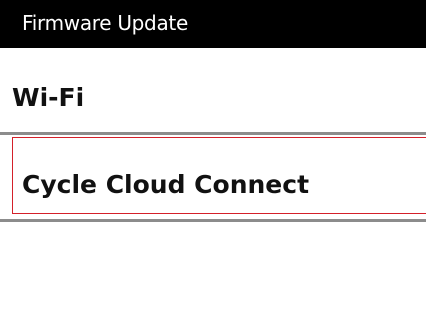 Image resolution: width=426 pixels, height=327 pixels. I want to click on menu-item-label: Cycle Cloud Connect, so click(166, 184).